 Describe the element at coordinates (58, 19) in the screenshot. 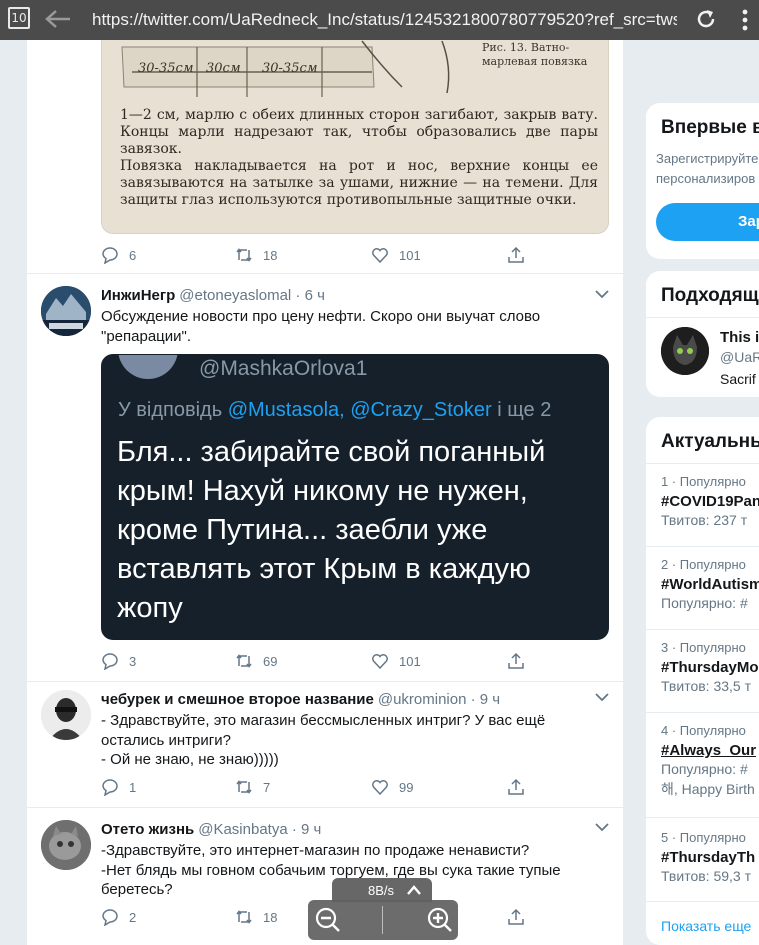

I see `back-arrow-icon` at that location.